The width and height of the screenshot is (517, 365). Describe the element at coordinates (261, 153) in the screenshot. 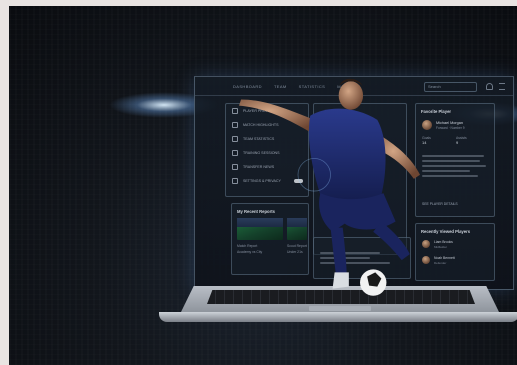

I see `menu-item-label: TRAINING SESSIONS` at that location.